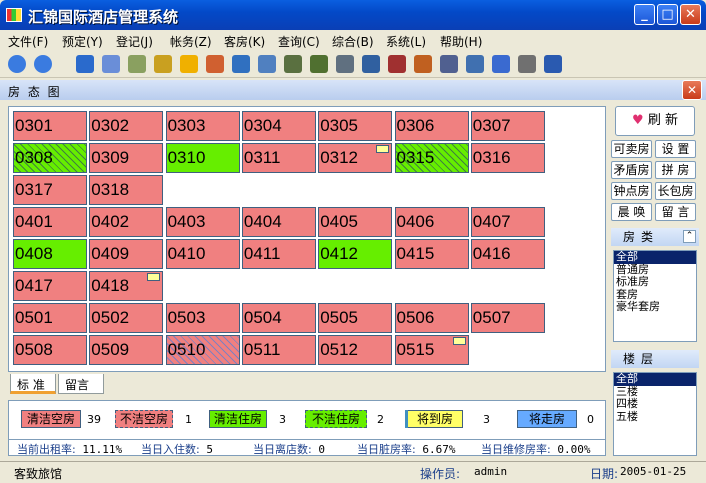 Image resolution: width=706 pixels, height=483 pixels. What do you see at coordinates (299, 41) in the screenshot?
I see `menu-item: 查询(C)` at bounding box center [299, 41].